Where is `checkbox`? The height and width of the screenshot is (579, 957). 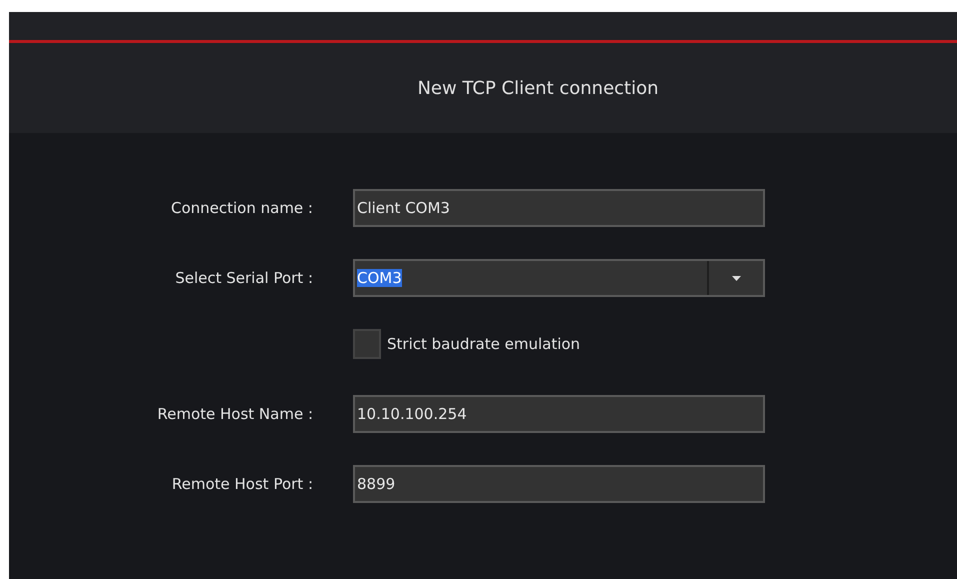
checkbox is located at coordinates (367, 344).